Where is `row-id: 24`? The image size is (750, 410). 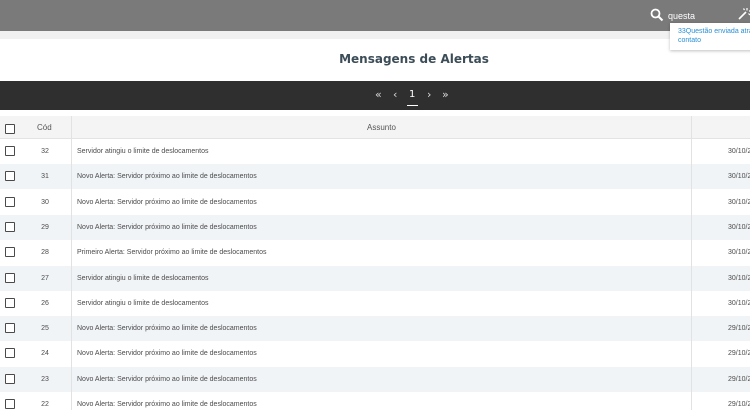
row-id: 24 is located at coordinates (45, 354).